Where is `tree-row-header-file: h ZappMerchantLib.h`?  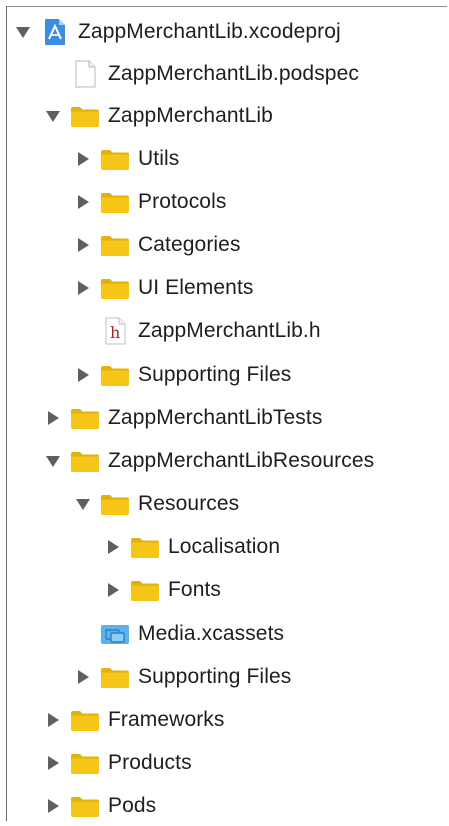
tree-row-header-file: h ZappMerchantLib.h is located at coordinates (197, 331).